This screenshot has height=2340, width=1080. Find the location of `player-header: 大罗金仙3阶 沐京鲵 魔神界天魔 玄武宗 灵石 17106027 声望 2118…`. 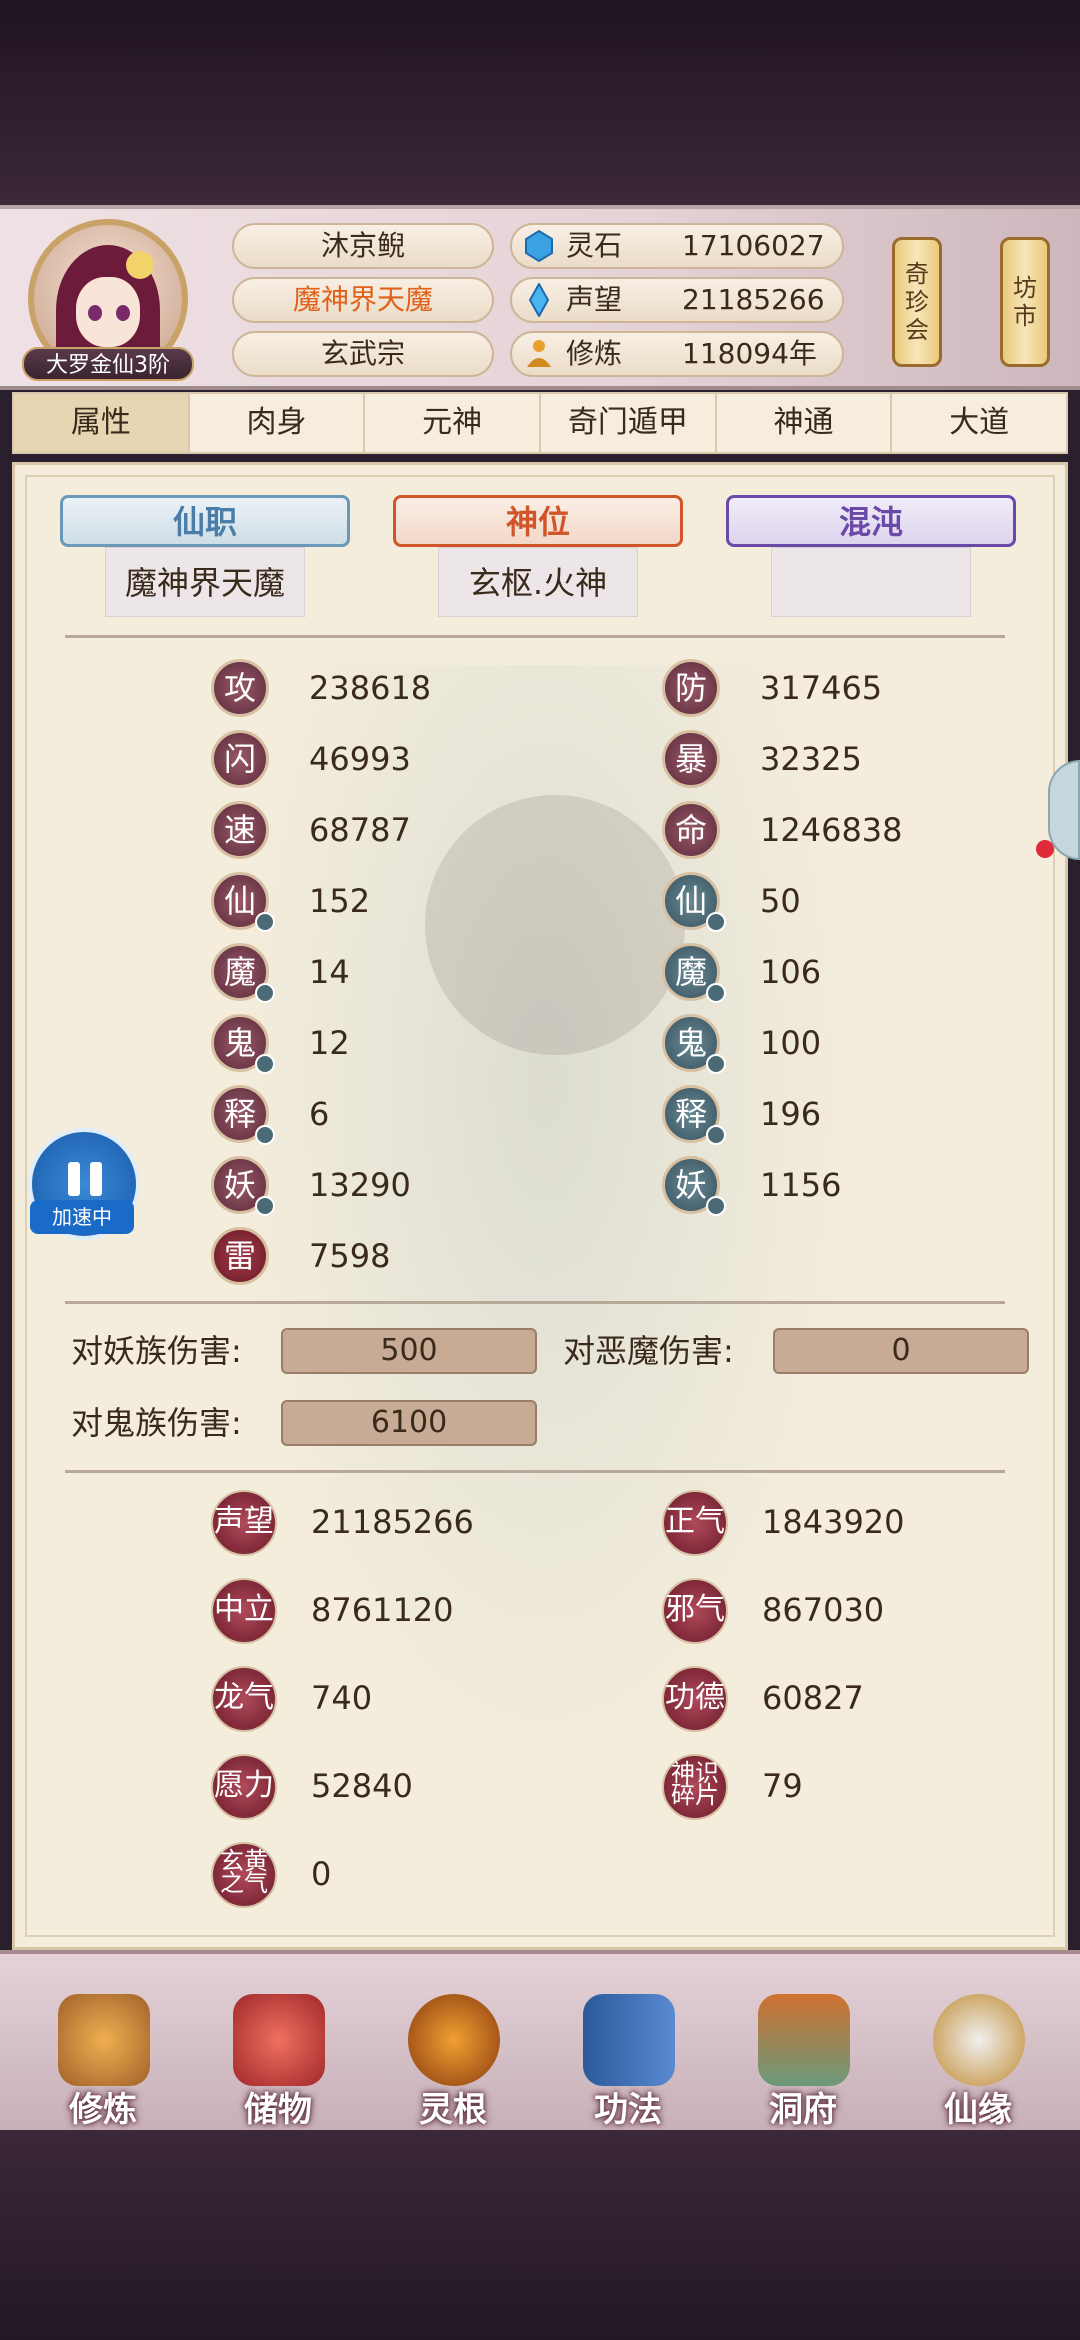

player-header: 大罗金仙3阶 沐京鲵 魔神界天魔 玄武宗 灵石 17106027 声望 2118… is located at coordinates (540, 297).